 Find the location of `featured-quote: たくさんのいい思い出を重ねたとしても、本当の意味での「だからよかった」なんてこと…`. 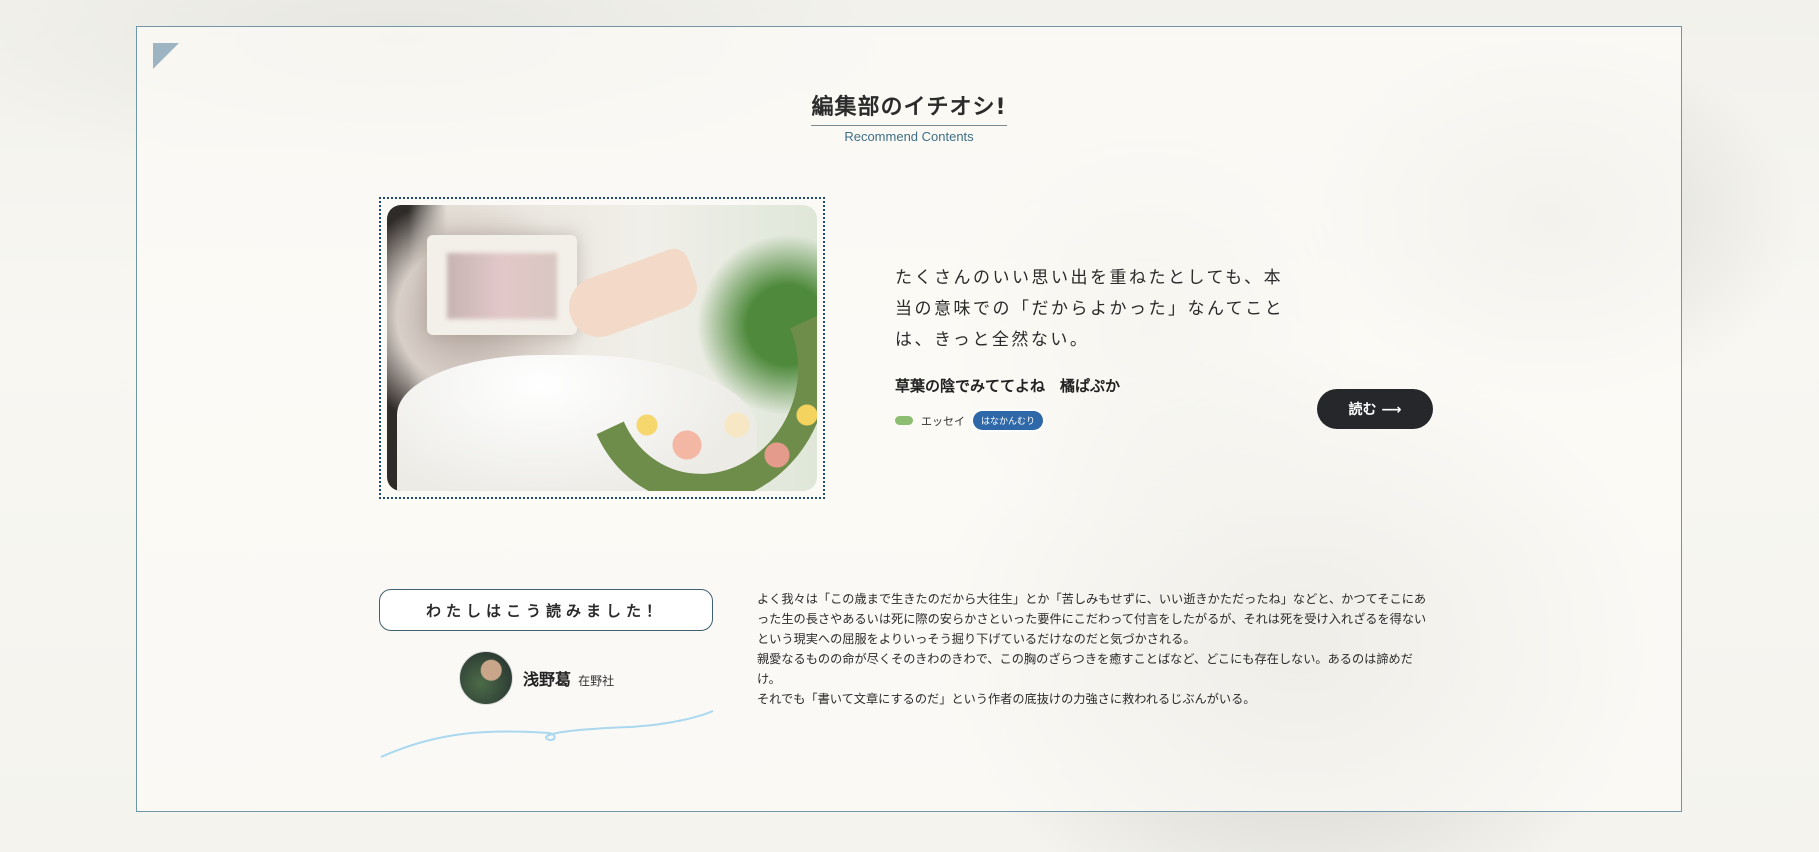

featured-quote: たくさんのいい思い出を重ねたとしても、本当の意味での「だからよかった」なんてこと… is located at coordinates (1090, 309).